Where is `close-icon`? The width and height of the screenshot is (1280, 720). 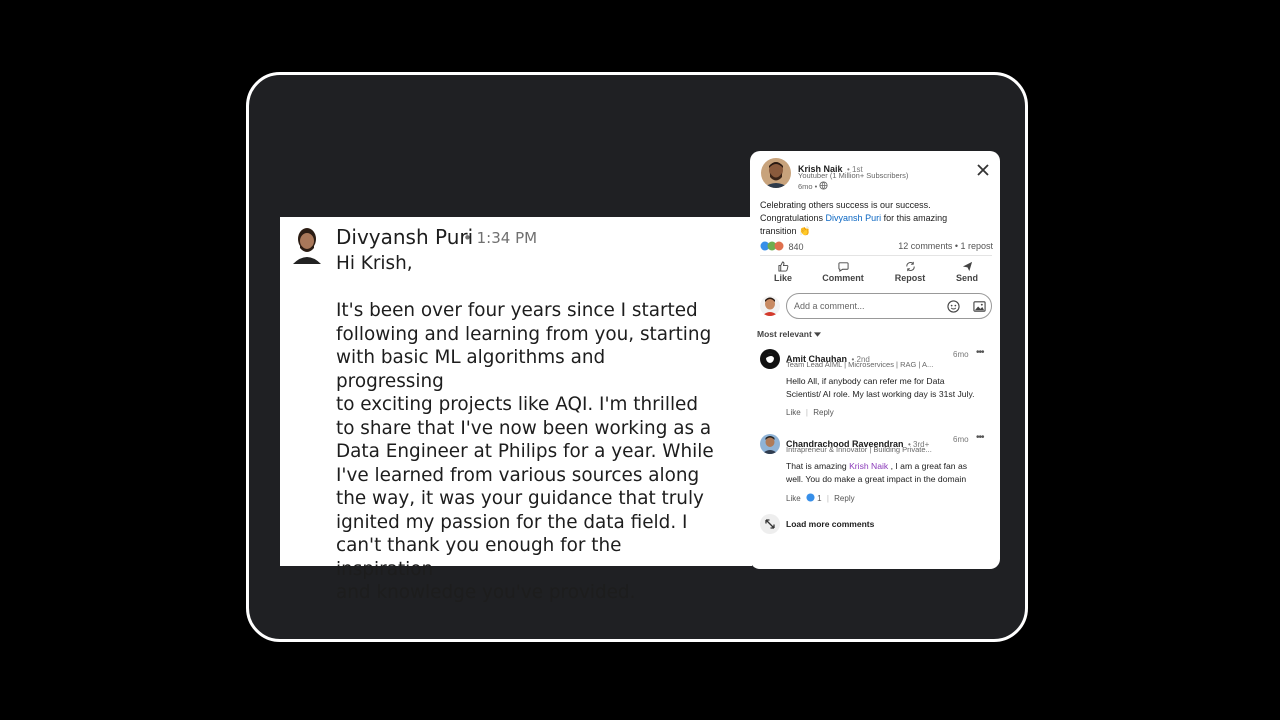 close-icon is located at coordinates (983, 170).